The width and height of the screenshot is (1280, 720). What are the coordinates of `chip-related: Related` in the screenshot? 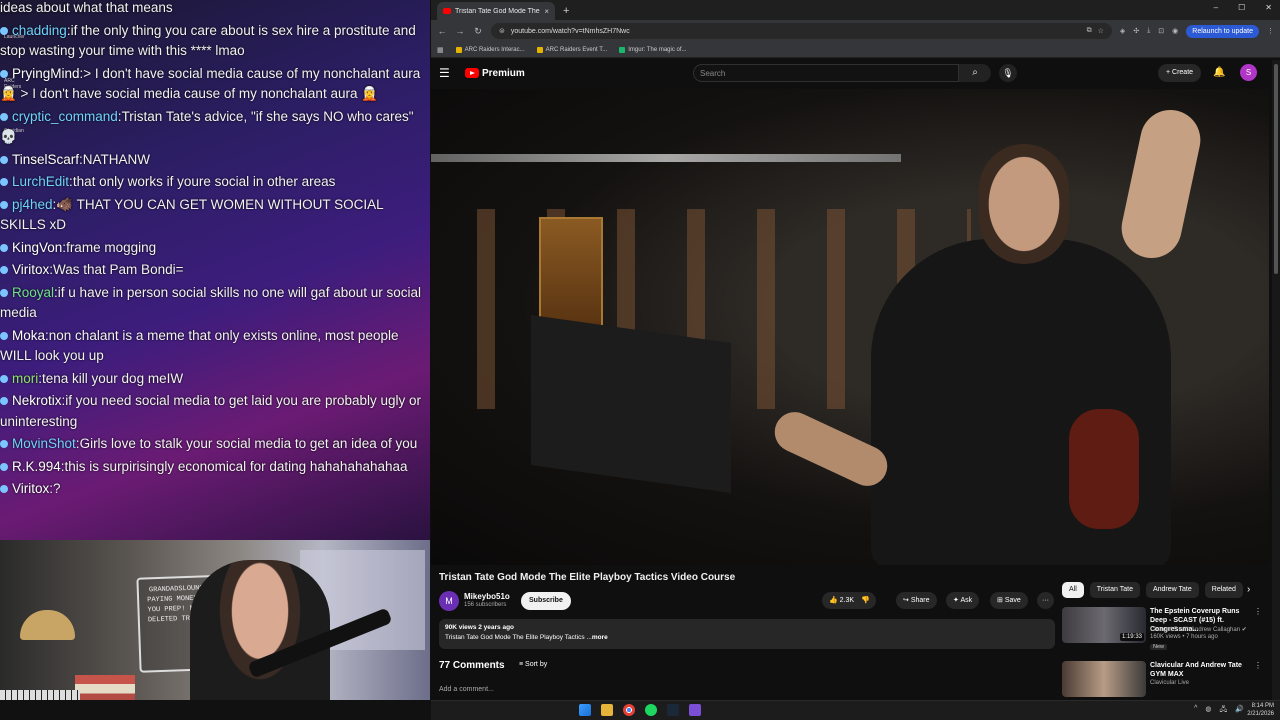 It's located at (1223, 590).